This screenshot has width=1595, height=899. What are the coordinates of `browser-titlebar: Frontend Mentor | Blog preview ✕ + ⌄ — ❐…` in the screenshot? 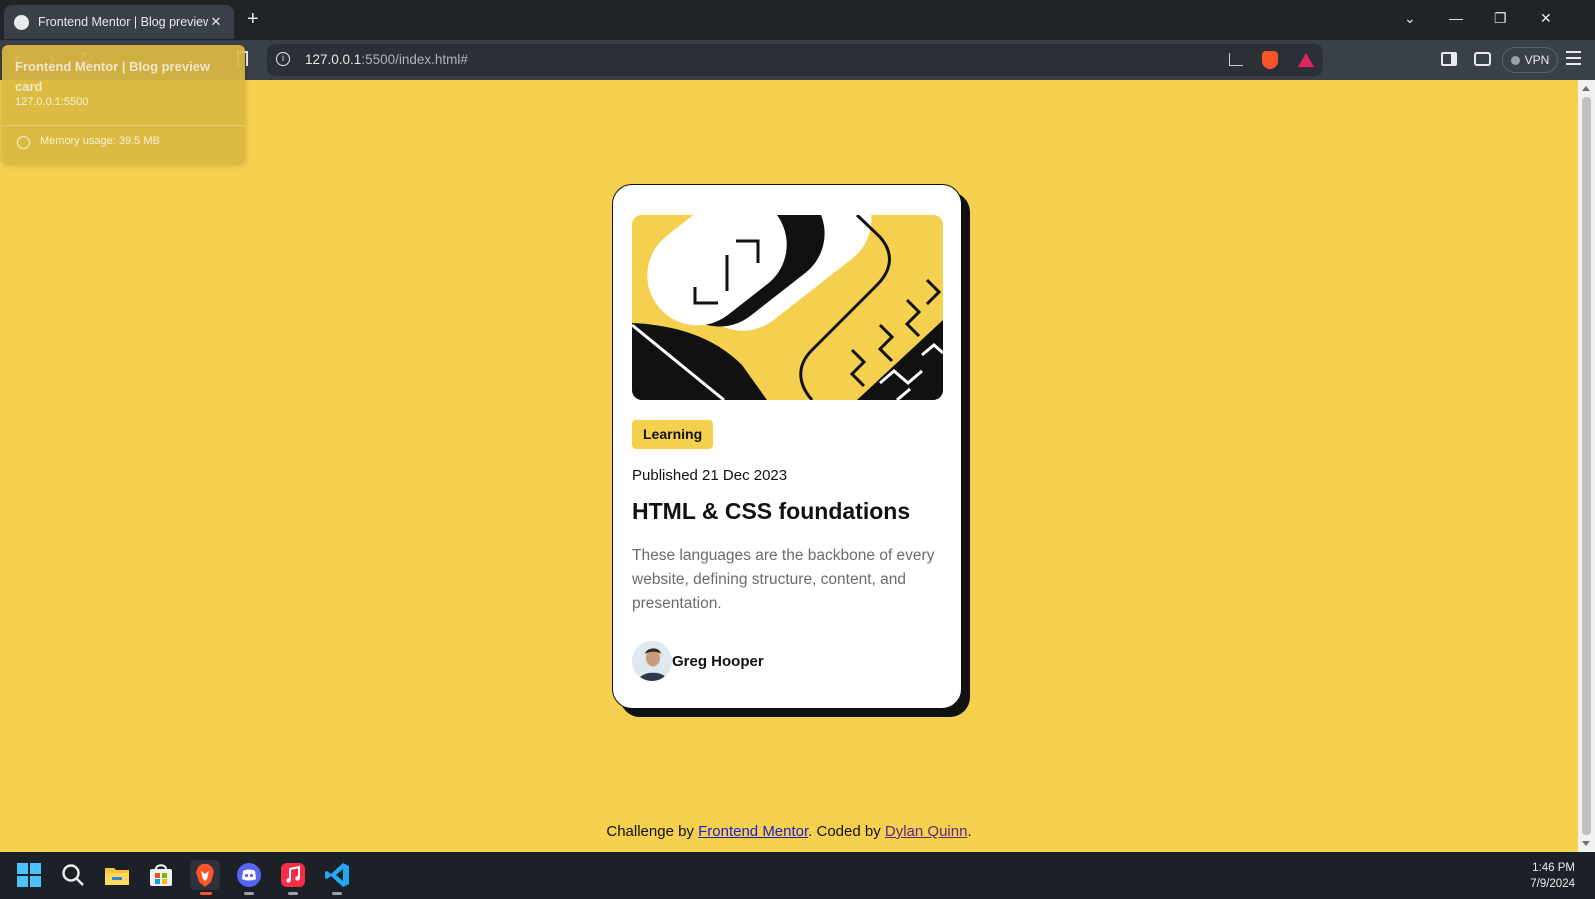 It's located at (797, 20).